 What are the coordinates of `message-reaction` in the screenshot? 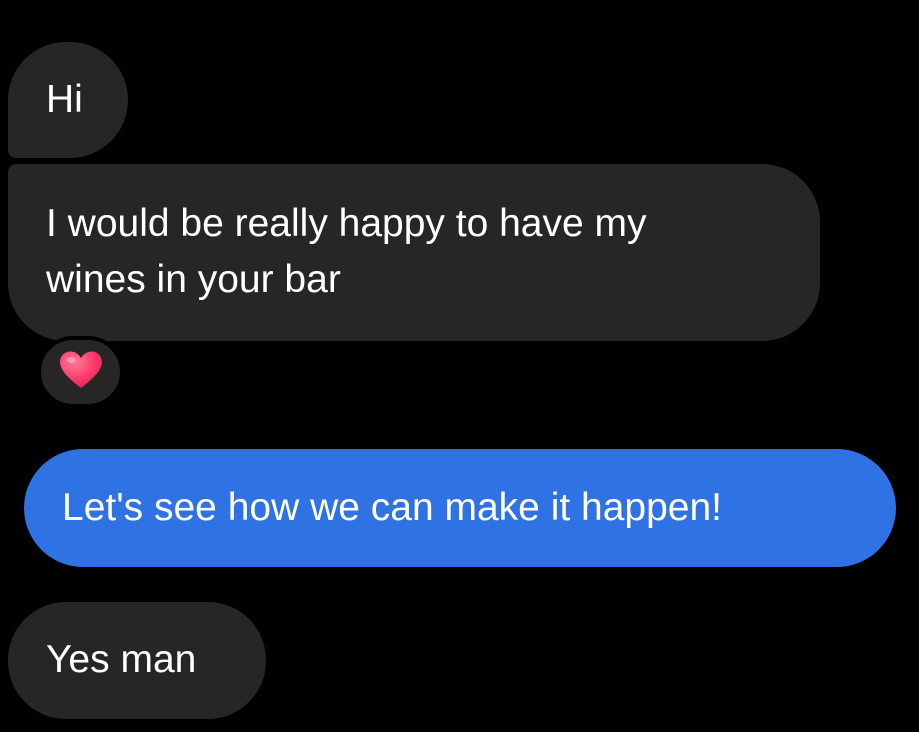 It's located at (80, 372).